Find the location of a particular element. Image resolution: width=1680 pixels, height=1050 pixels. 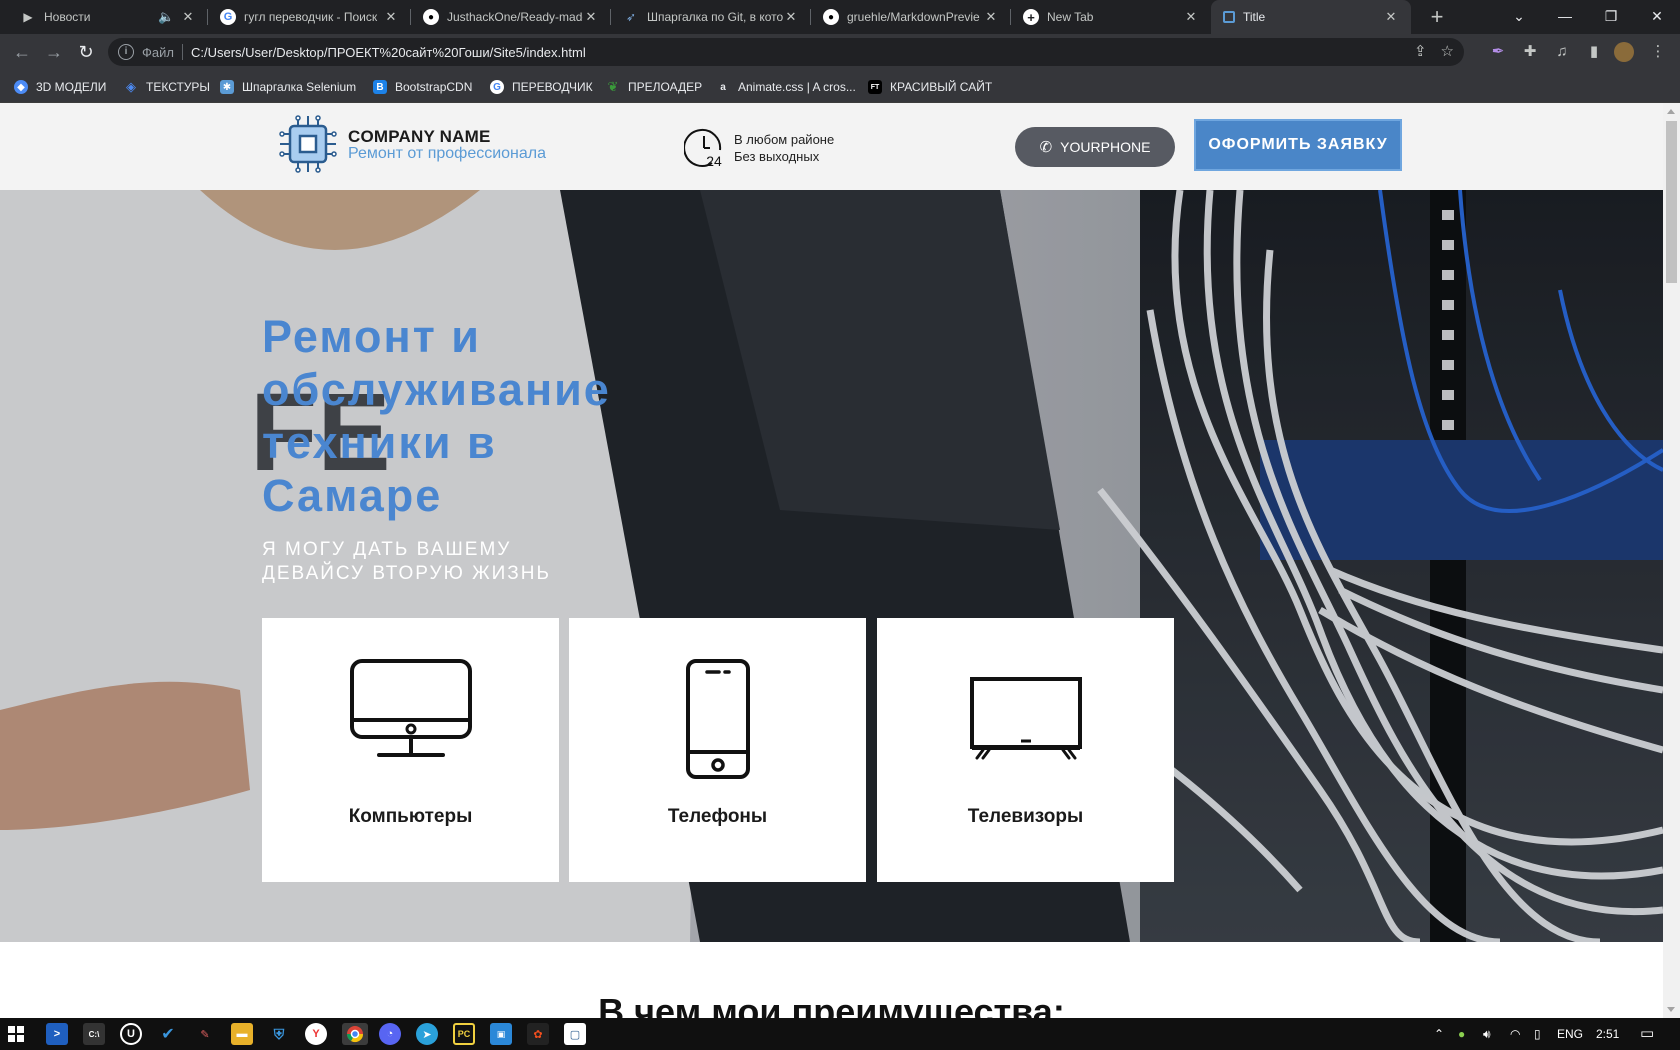

service-card-computers: Компьютеры is located at coordinates (410, 750).